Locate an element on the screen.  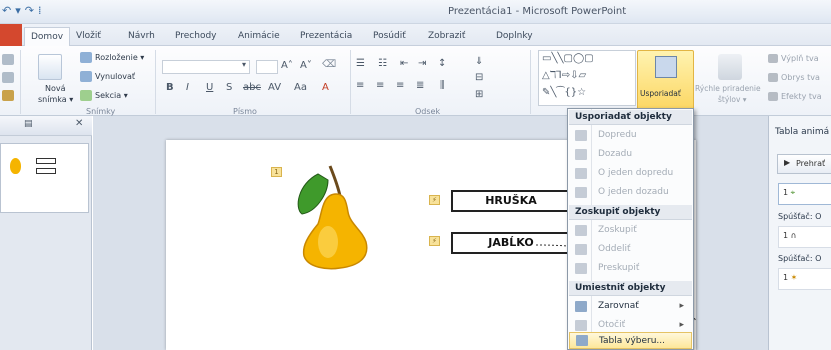
close-icon: ✕ is located at coordinates (79, 123).